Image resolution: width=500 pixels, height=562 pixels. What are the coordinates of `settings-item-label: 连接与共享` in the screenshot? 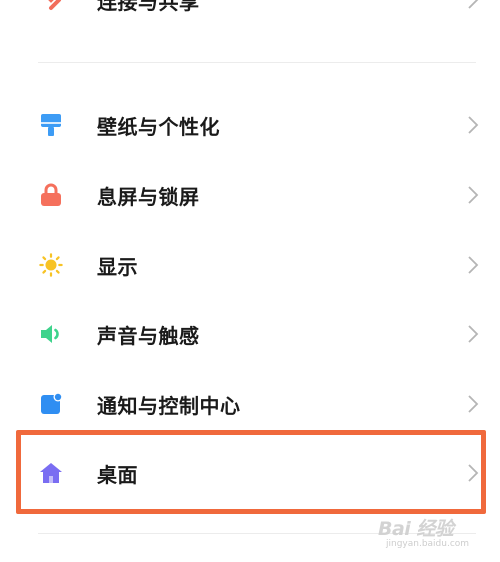 It's located at (148, 7).